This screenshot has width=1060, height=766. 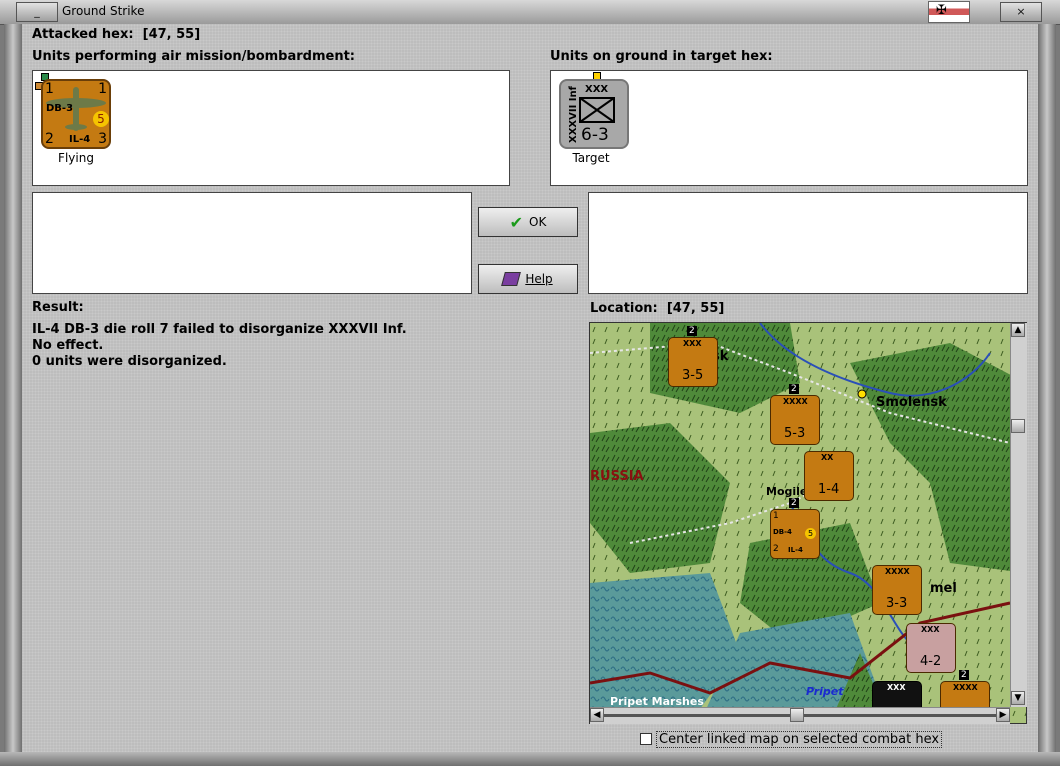 I want to click on map-place-label: RUSSIA, so click(x=617, y=476).